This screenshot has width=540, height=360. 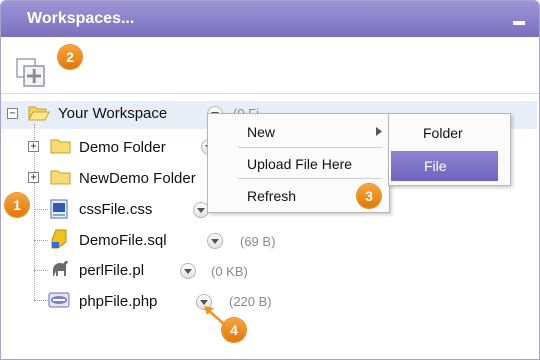 What do you see at coordinates (17, 205) in the screenshot?
I see `callout-badge-1: 1` at bounding box center [17, 205].